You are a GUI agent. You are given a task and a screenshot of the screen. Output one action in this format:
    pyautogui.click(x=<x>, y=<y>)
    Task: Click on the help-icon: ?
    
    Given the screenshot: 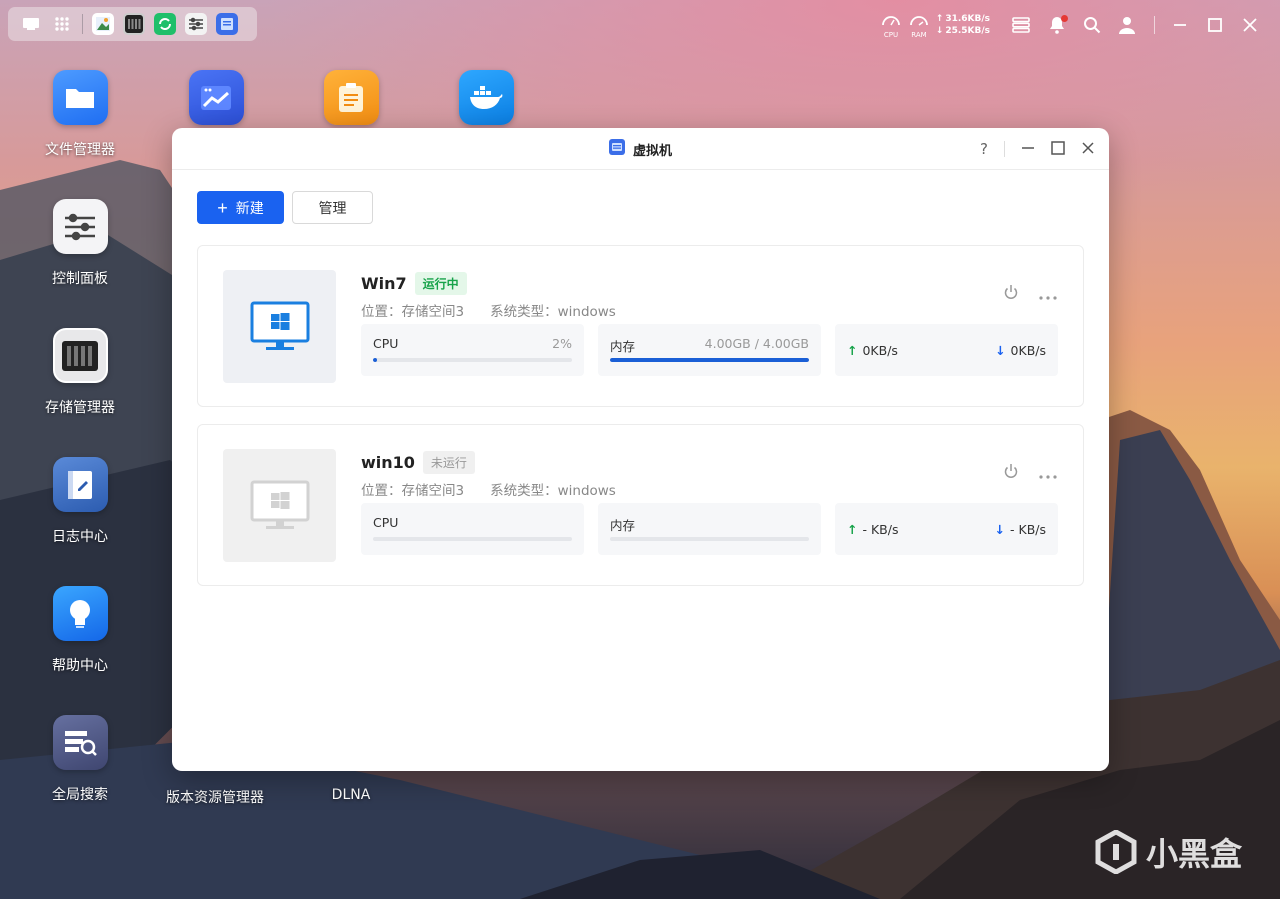 What is the action you would take?
    pyautogui.click(x=984, y=149)
    